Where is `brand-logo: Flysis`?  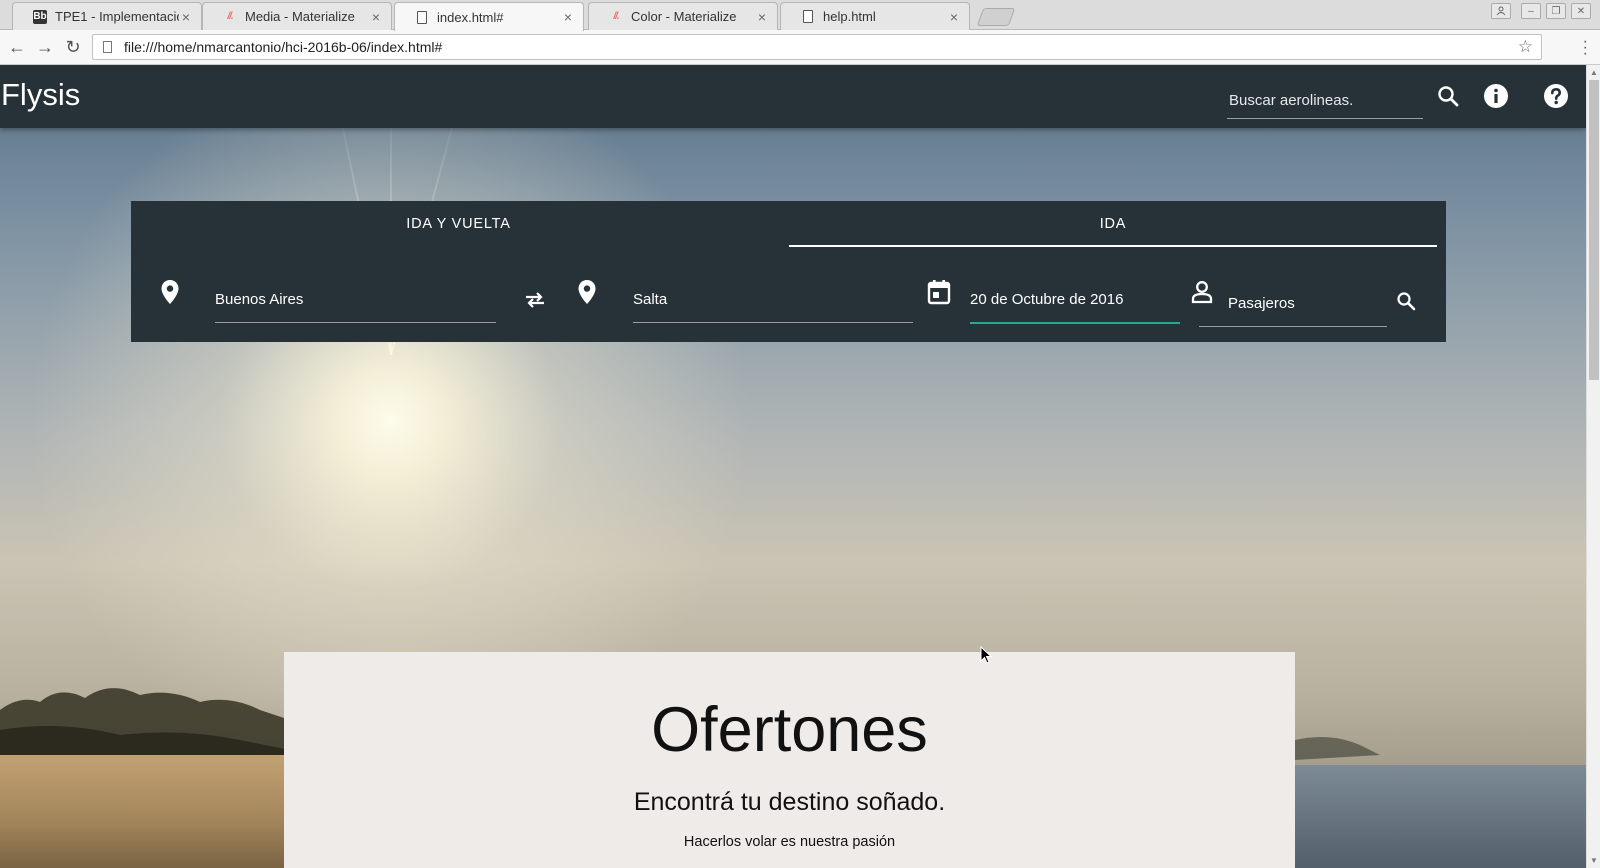
brand-logo: Flysis is located at coordinates (40, 95).